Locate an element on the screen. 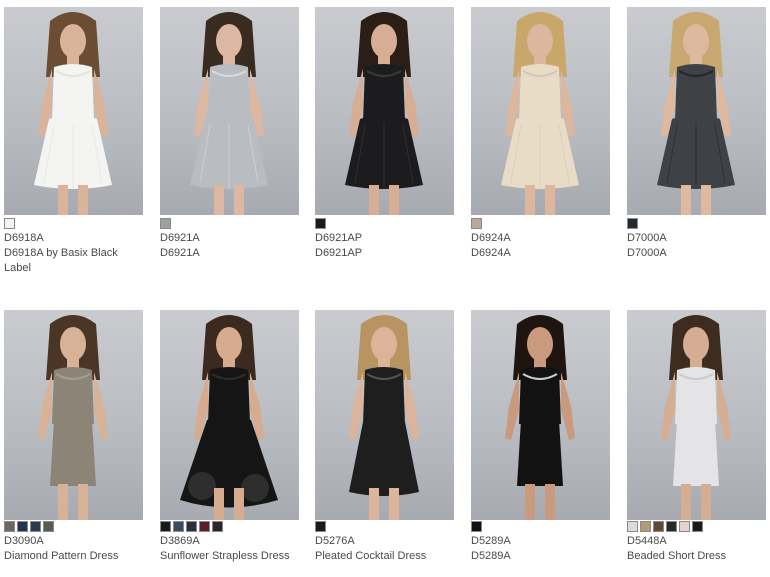 This screenshot has width=770, height=577. product-name-link: D6918A by Basix Black Label is located at coordinates (73, 261).